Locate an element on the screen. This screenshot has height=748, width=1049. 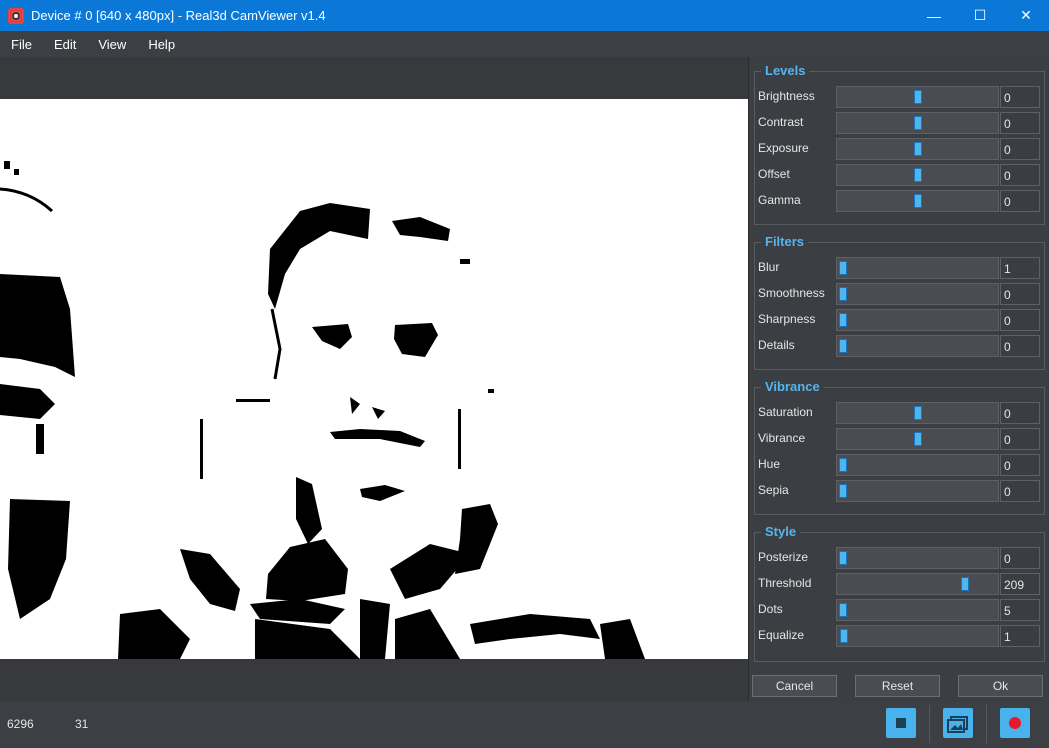
menu-view: View is located at coordinates (112, 44).